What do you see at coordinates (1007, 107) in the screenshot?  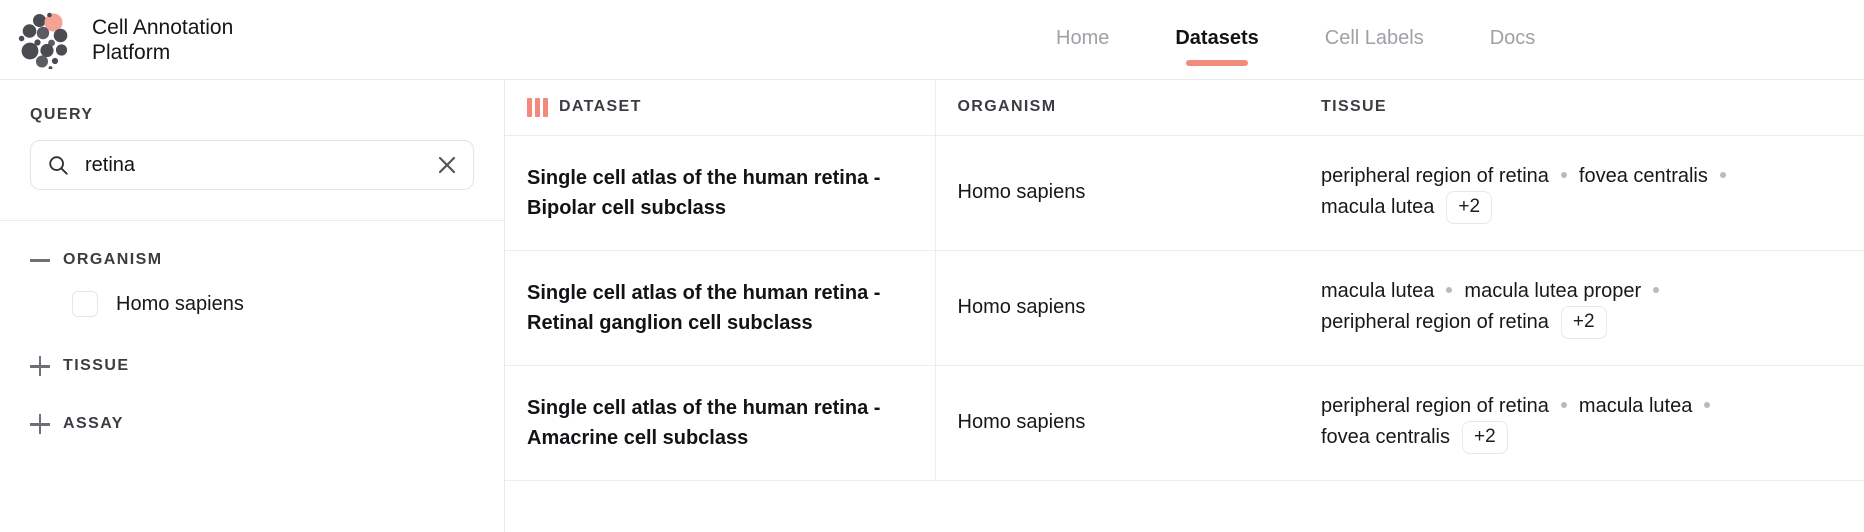 I see `column-header-organism-label: ORGANISM` at bounding box center [1007, 107].